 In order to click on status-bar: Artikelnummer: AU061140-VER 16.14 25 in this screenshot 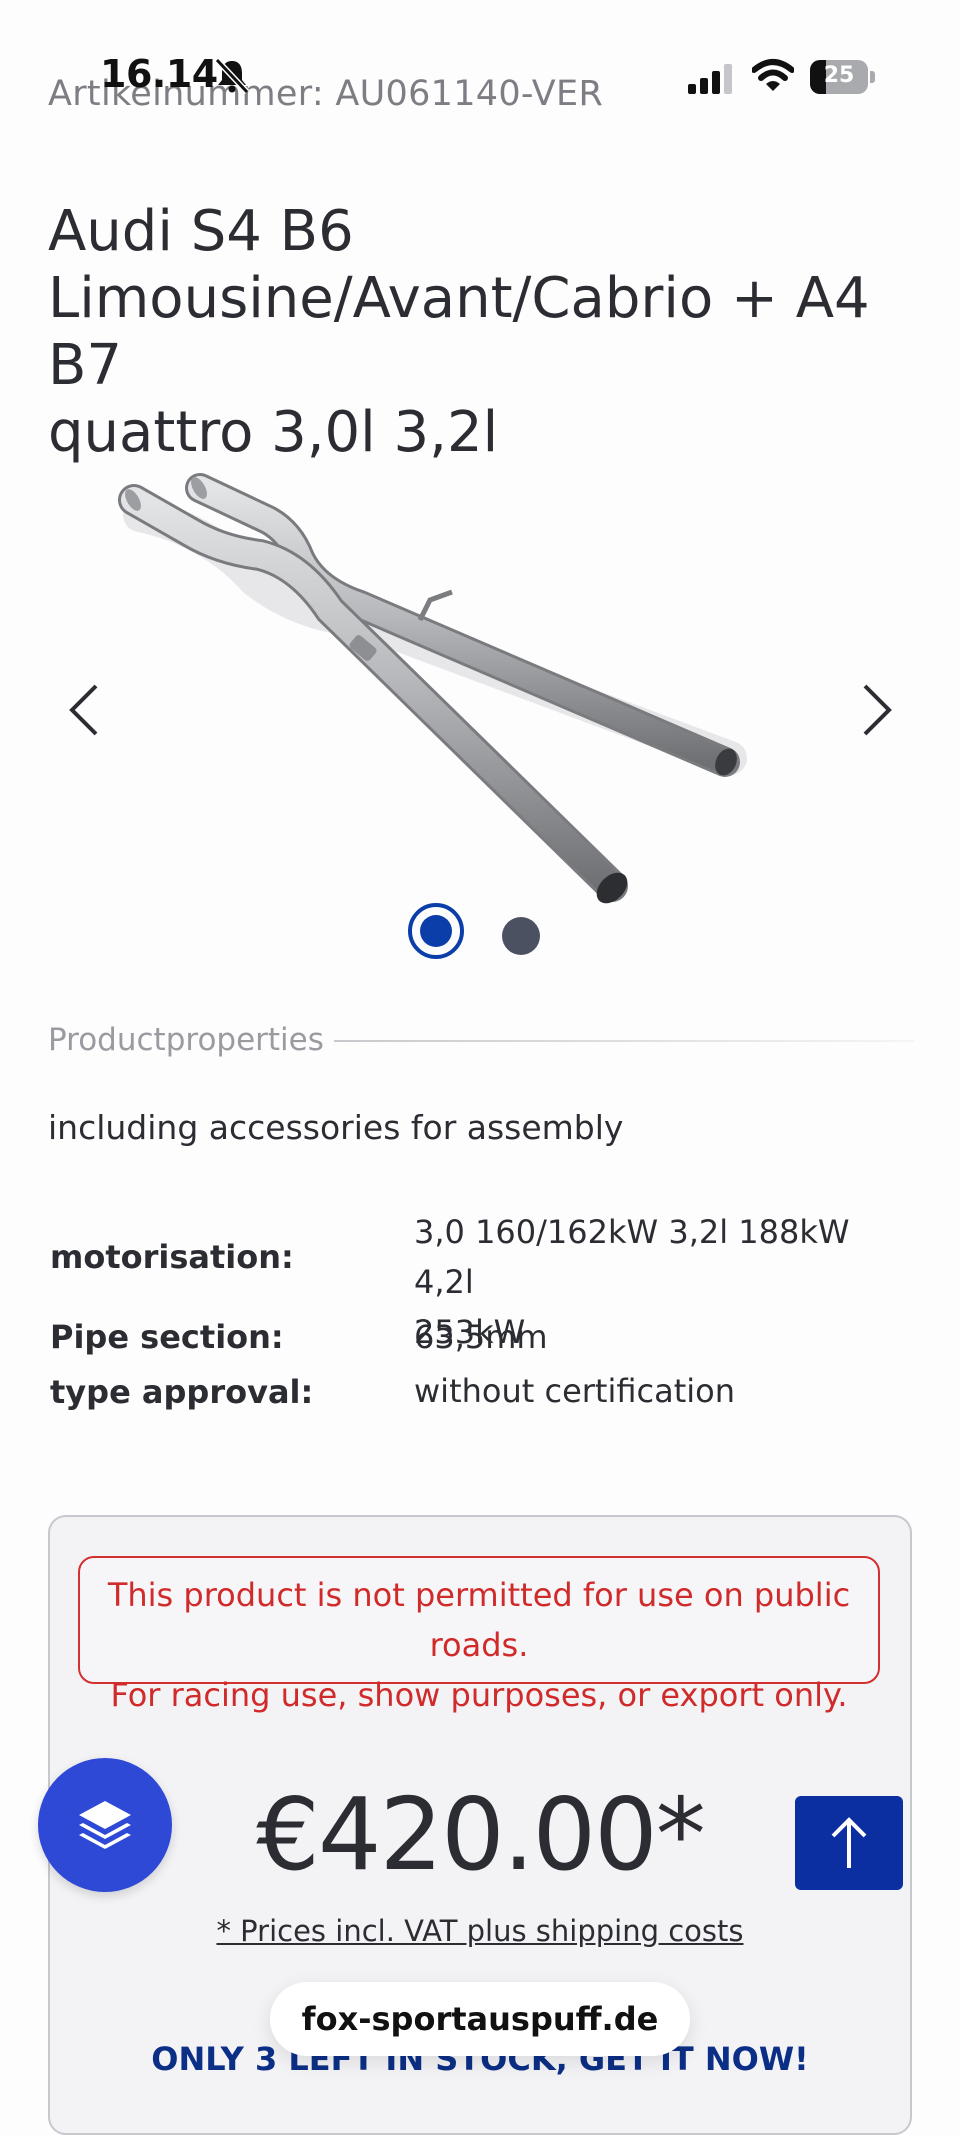, I will do `click(480, 75)`.